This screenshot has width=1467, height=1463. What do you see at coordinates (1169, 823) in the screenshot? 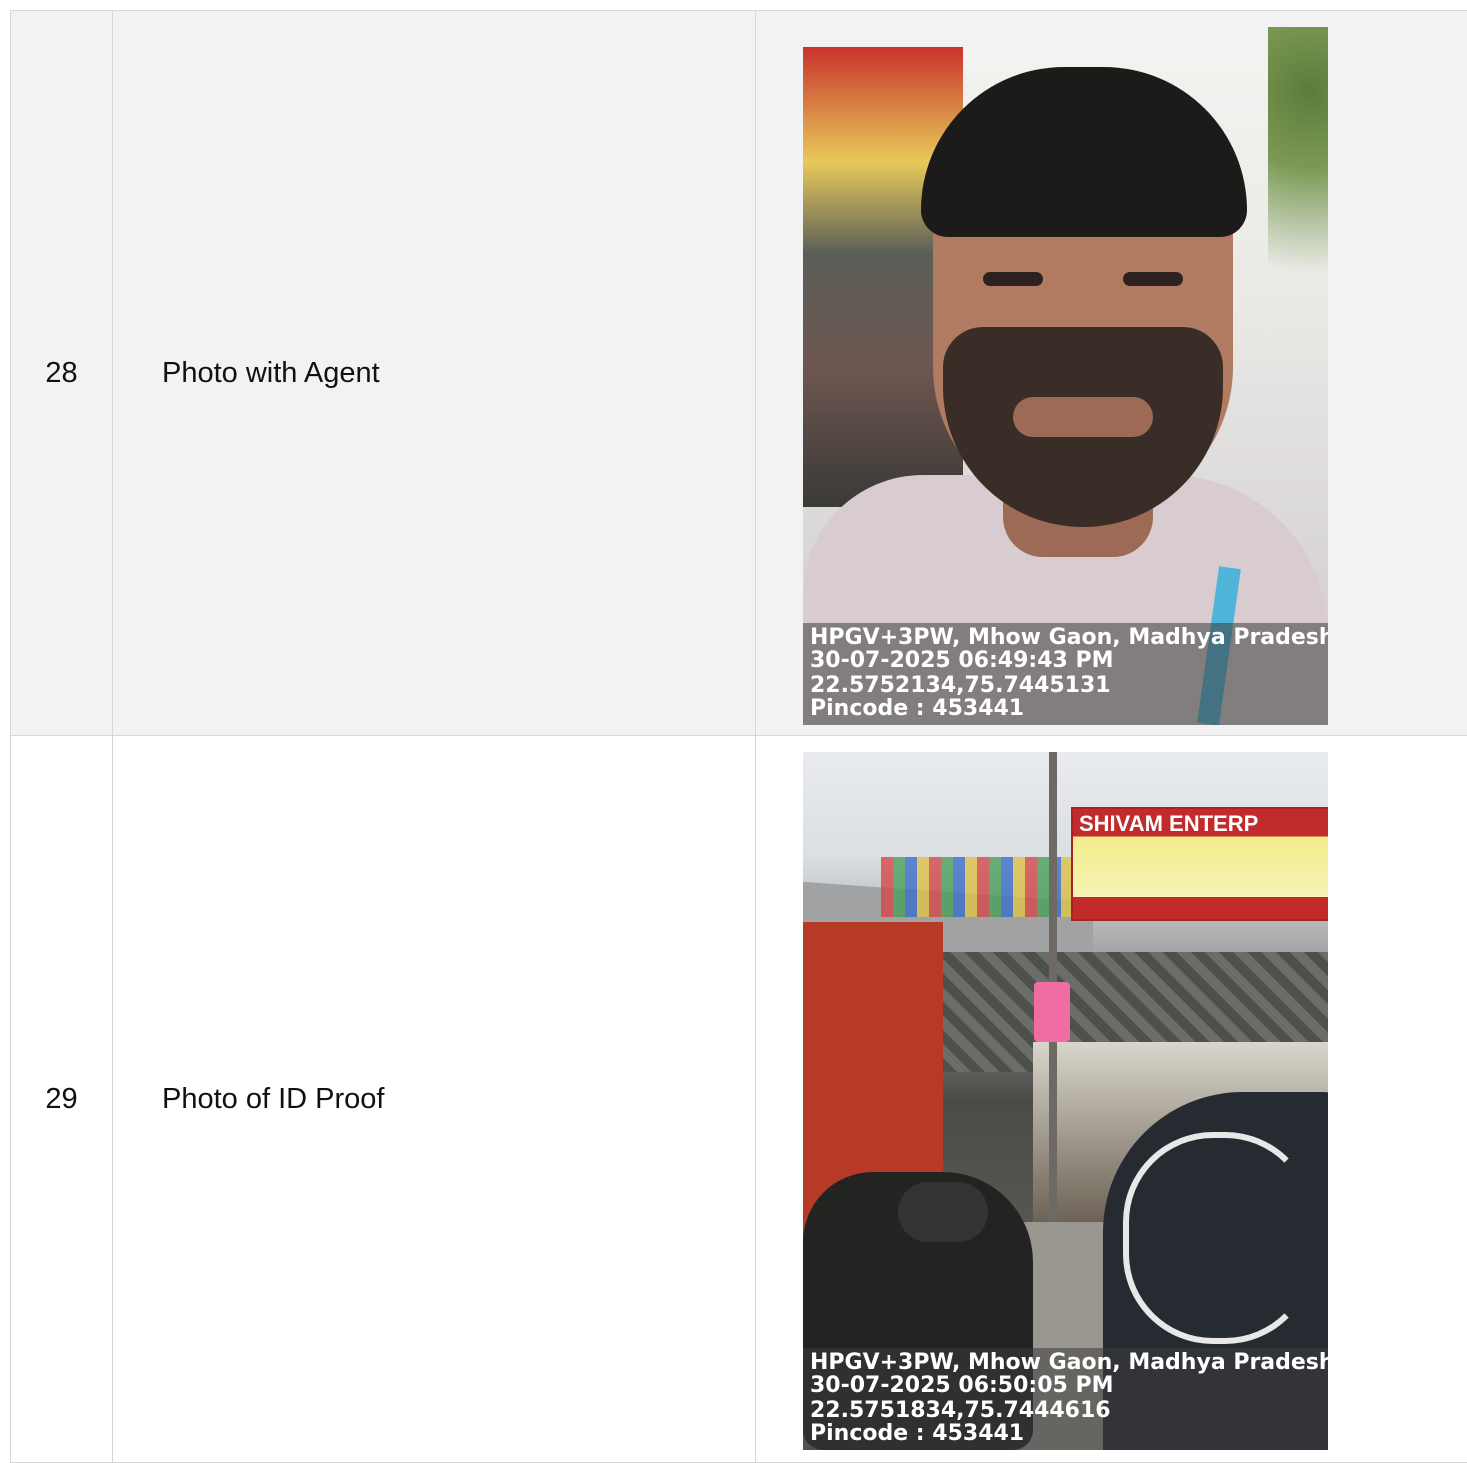
I see `shop-sign-text: SHIVAM ENTERP` at bounding box center [1169, 823].